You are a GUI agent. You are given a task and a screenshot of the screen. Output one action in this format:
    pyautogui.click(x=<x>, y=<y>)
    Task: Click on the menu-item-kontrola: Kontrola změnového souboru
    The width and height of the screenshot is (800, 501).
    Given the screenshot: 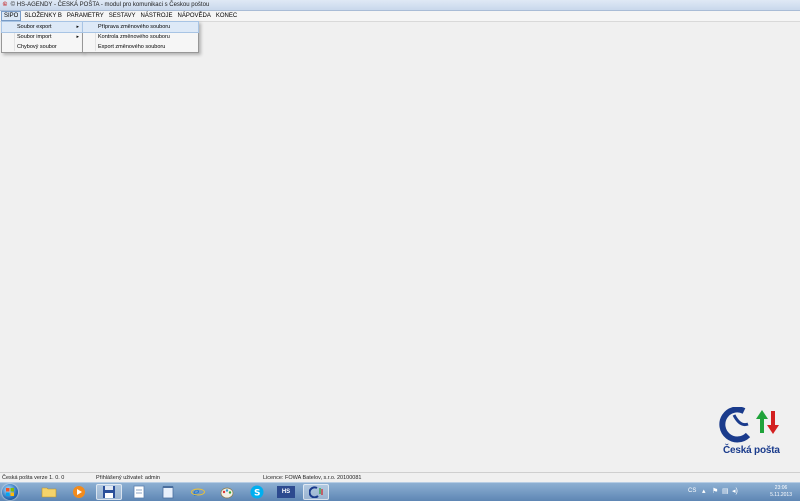 What is the action you would take?
    pyautogui.click(x=140, y=37)
    